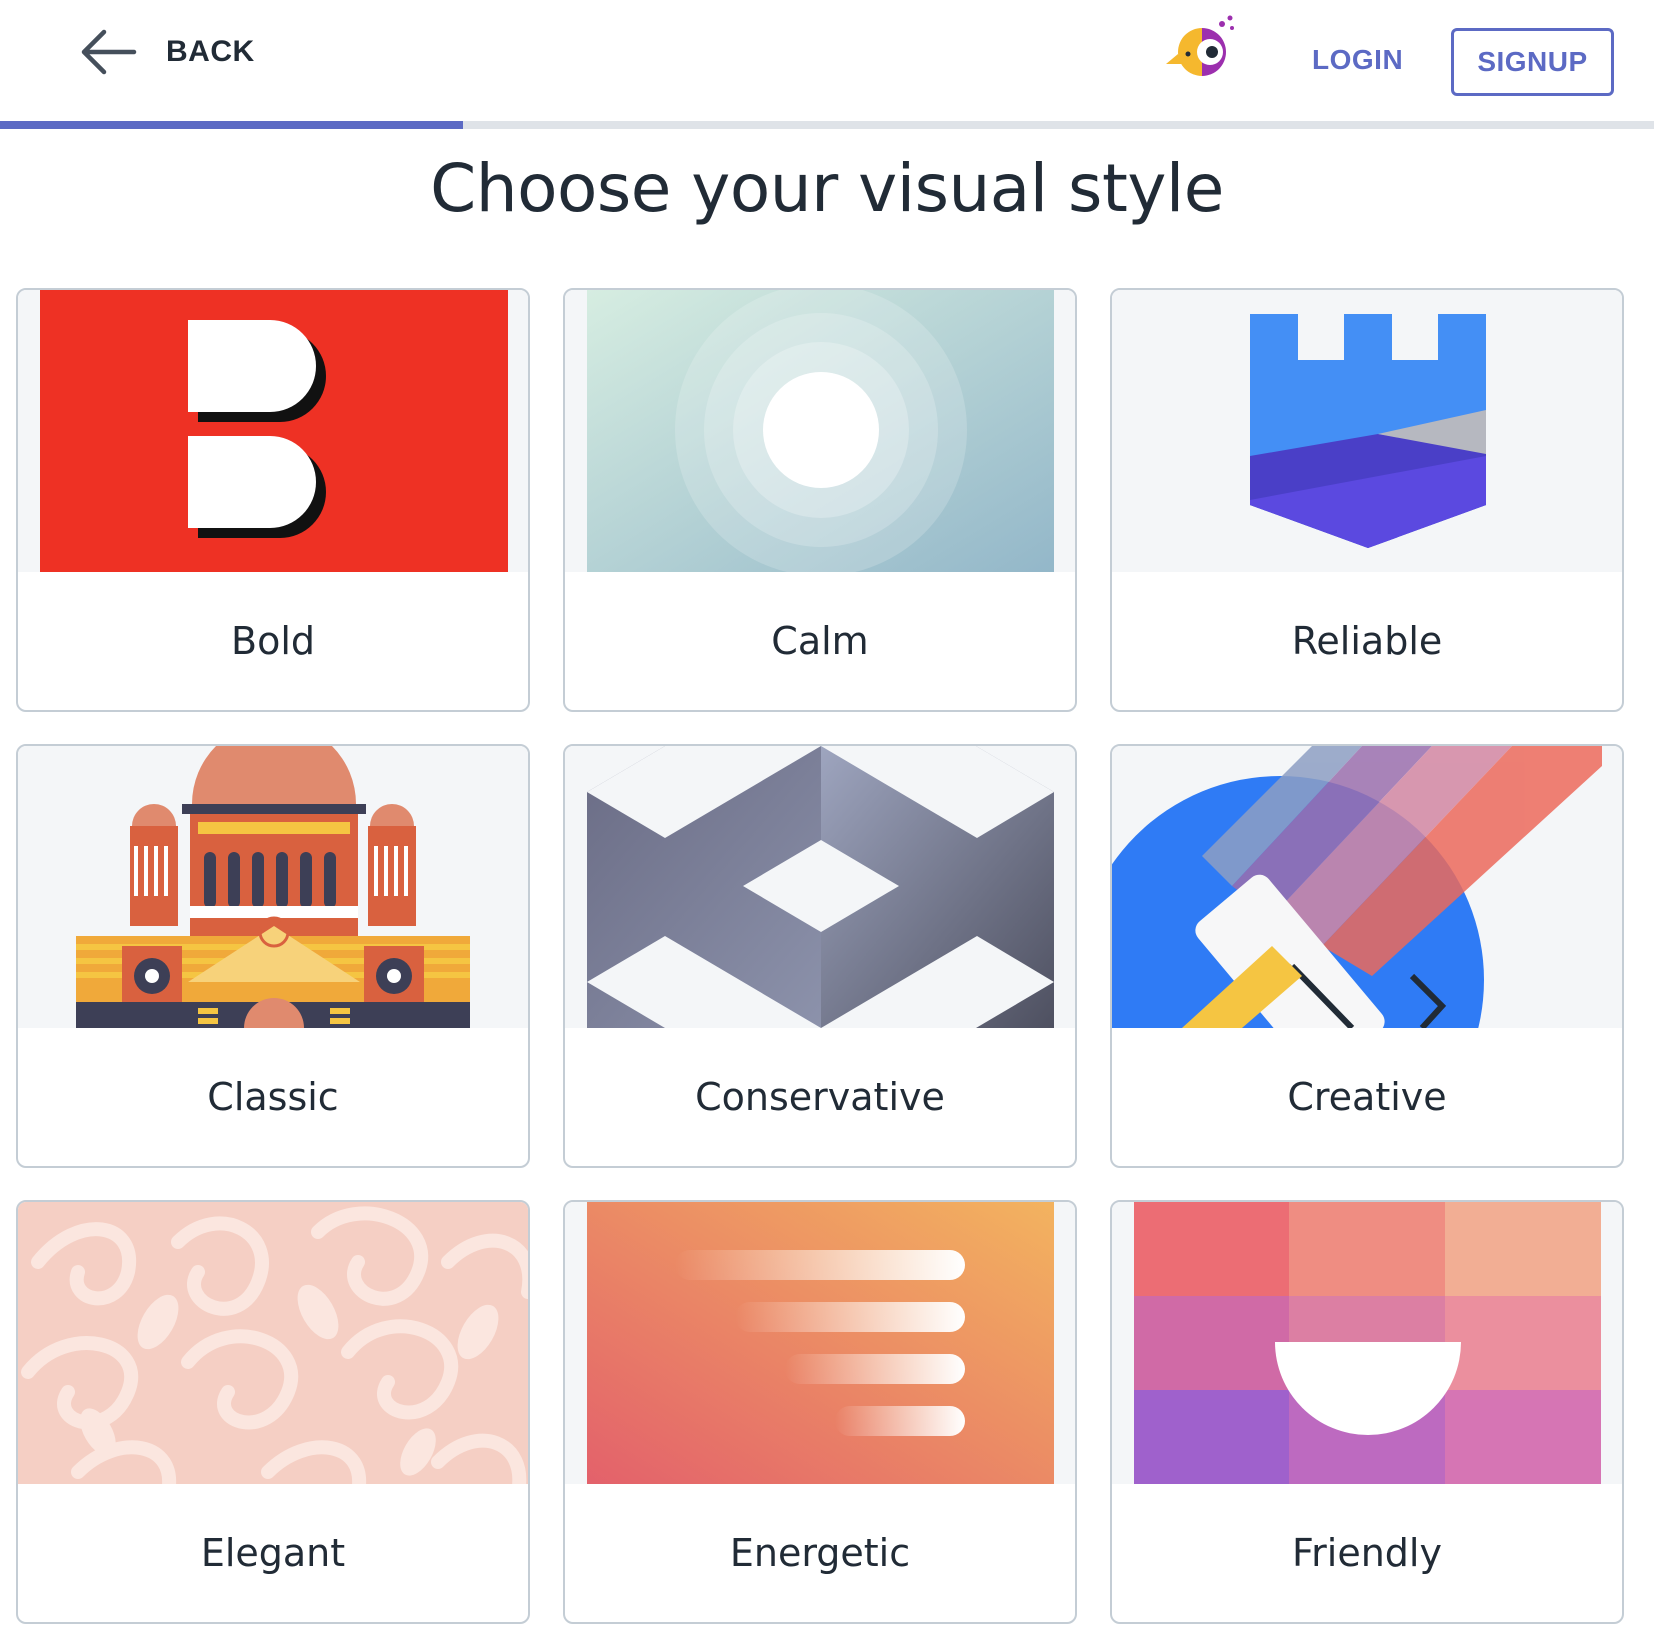 The image size is (1654, 1642). I want to click on damask-pattern-icon, so click(274, 1345).